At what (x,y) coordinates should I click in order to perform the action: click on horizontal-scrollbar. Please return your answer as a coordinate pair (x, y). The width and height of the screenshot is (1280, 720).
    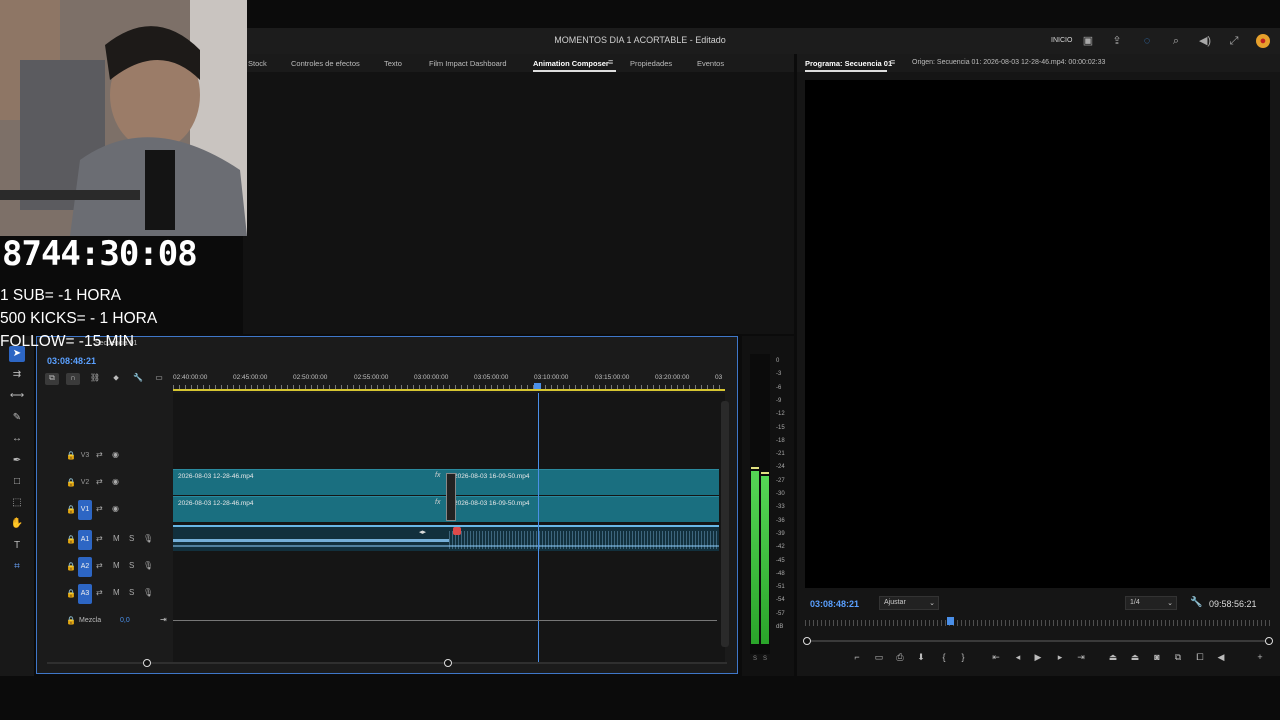
    Looking at the image, I should click on (387, 663).